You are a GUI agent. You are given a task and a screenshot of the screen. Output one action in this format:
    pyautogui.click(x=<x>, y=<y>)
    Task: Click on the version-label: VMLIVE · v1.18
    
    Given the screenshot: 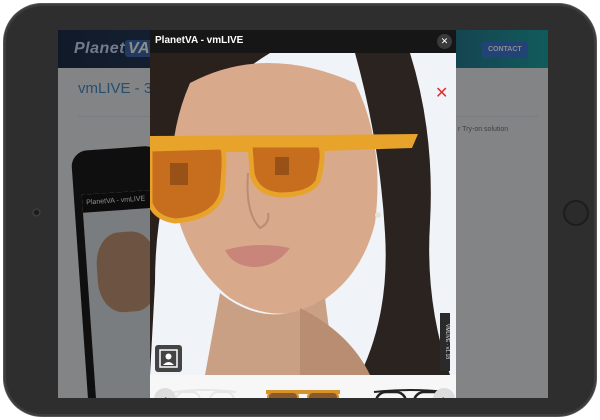 What is the action you would take?
    pyautogui.click(x=445, y=342)
    